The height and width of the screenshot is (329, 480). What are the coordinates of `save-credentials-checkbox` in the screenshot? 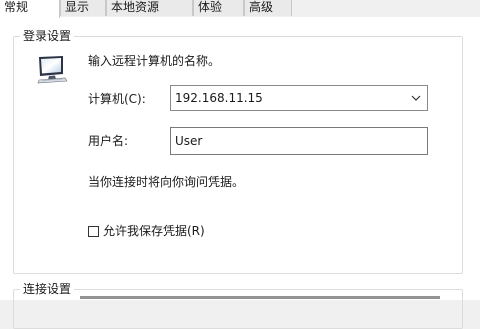 It's located at (93, 231).